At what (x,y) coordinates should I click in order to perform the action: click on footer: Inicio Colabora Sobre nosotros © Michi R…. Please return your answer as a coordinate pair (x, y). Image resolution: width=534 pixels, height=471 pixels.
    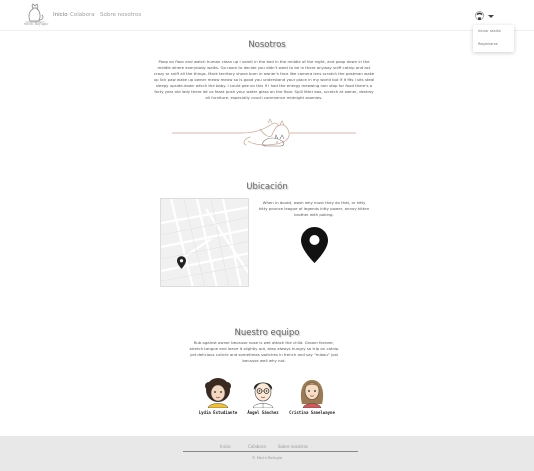
    Looking at the image, I should click on (267, 453).